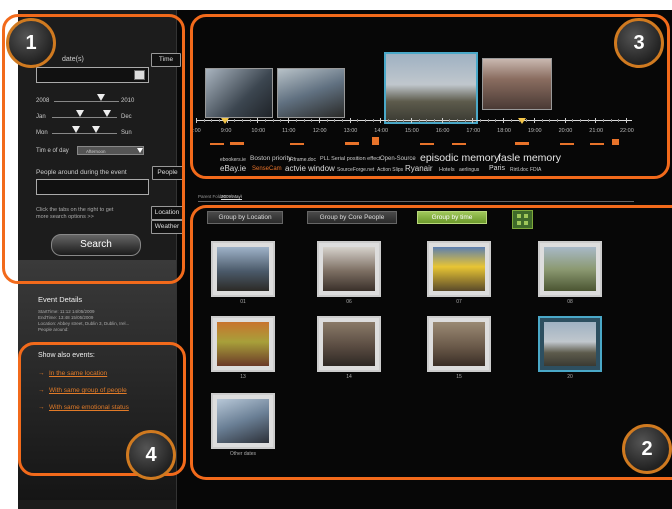  What do you see at coordinates (60, 299) in the screenshot?
I see `event-details-title: Event Details` at bounding box center [60, 299].